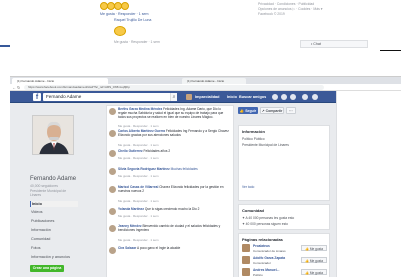  What do you see at coordinates (271, 14) in the screenshot?
I see `footer-line: Facebook © 2019` at bounding box center [271, 14].